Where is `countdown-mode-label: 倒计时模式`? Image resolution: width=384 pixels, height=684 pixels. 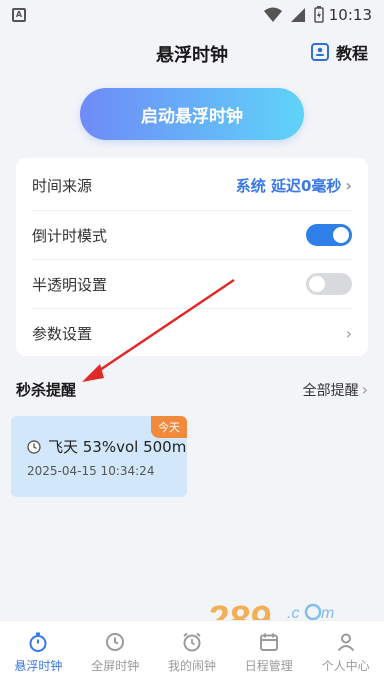 countdown-mode-label: 倒计时模式 is located at coordinates (70, 235).